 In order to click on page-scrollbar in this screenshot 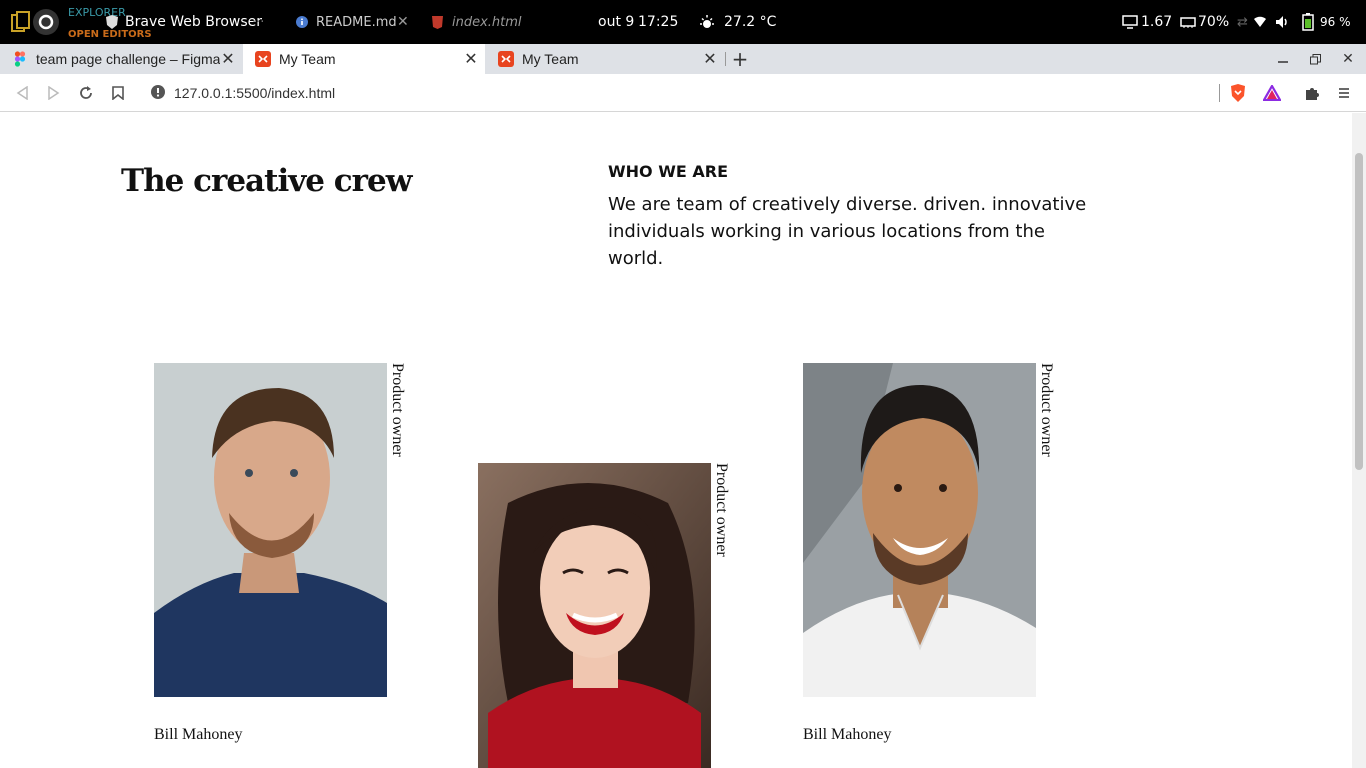, I will do `click(1359, 440)`.